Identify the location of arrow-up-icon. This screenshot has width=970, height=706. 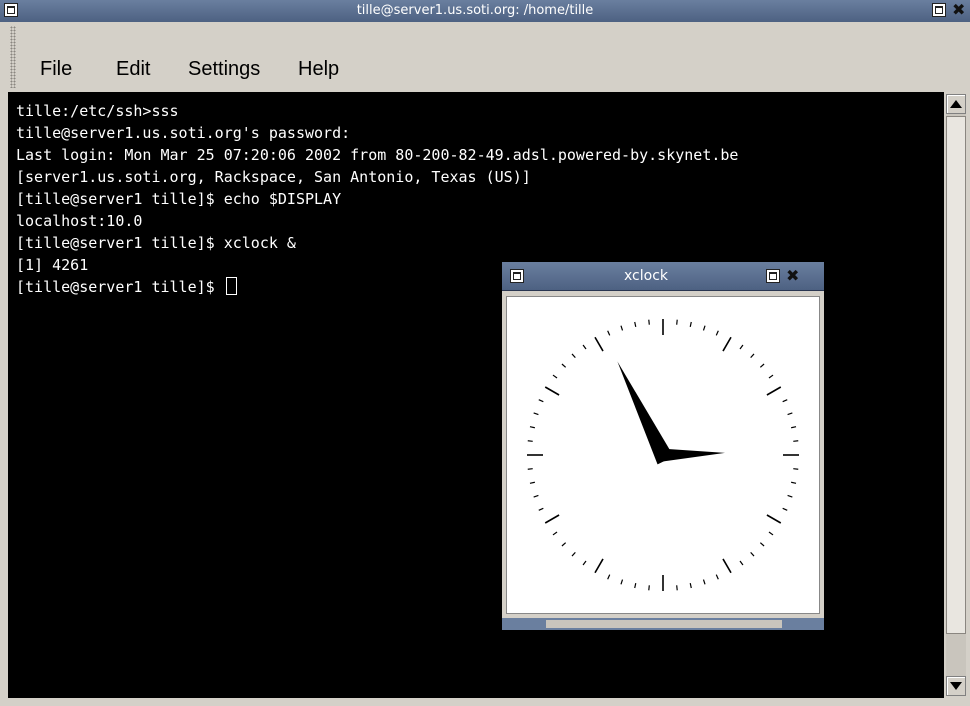
(956, 104).